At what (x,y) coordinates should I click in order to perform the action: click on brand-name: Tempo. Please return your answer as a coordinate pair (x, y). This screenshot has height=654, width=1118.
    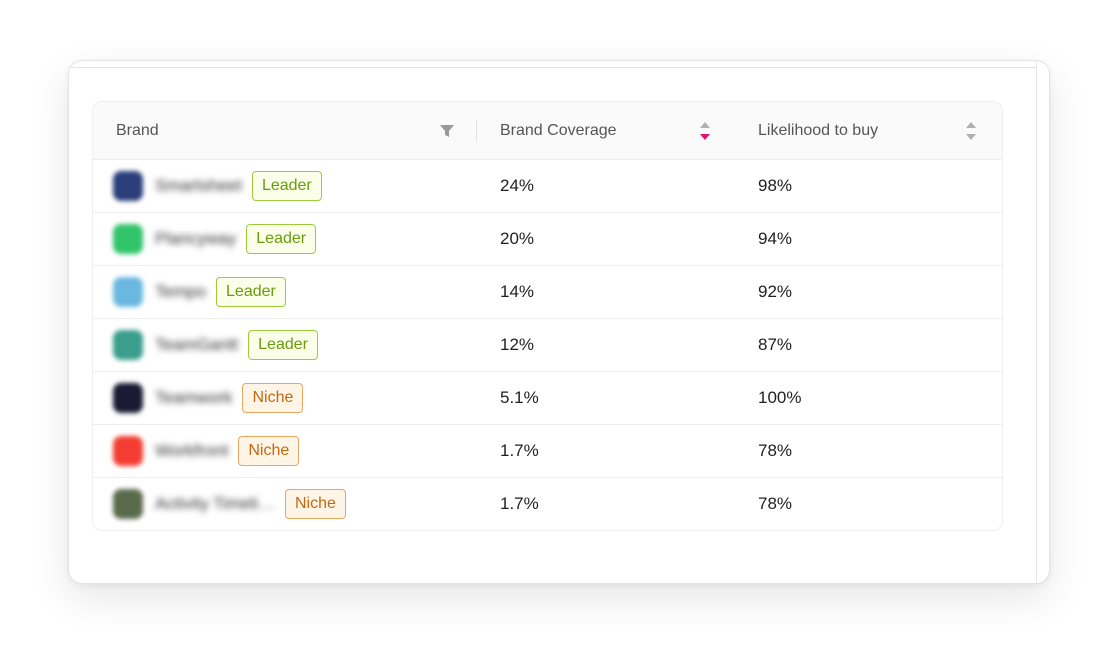
    Looking at the image, I should click on (180, 292).